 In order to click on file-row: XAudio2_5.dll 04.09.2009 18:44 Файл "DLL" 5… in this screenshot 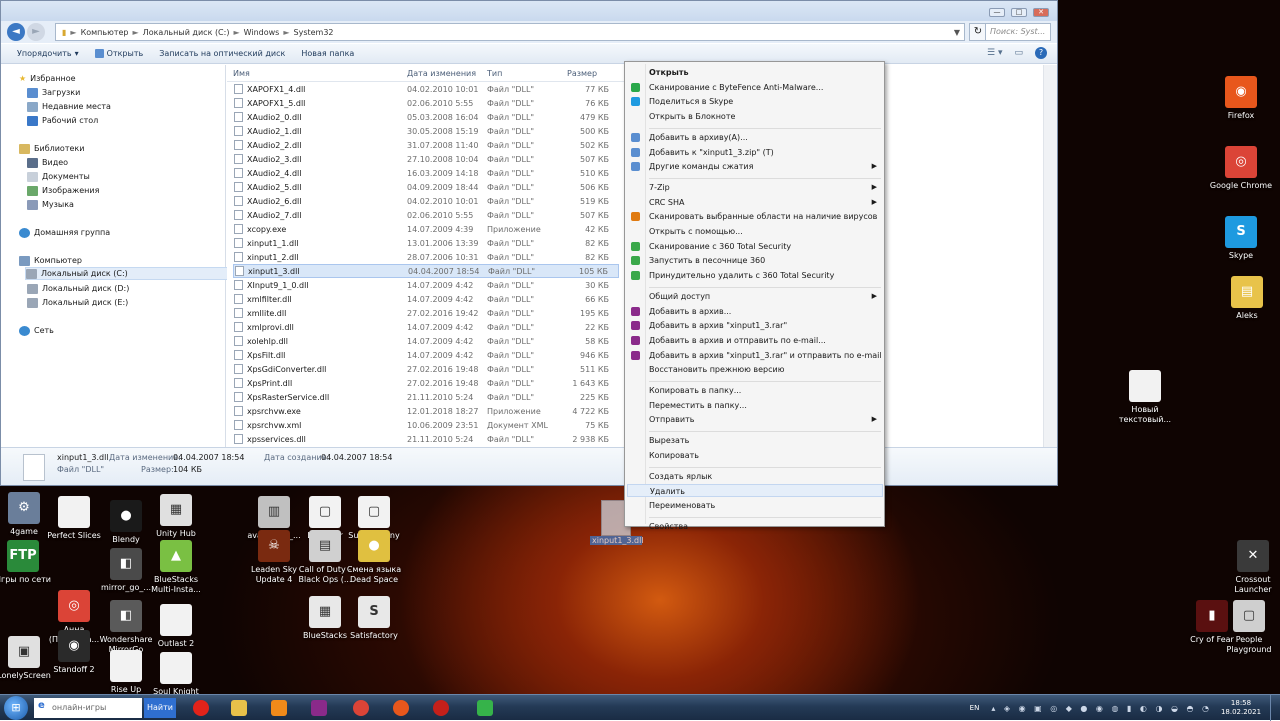, I will do `click(426, 187)`.